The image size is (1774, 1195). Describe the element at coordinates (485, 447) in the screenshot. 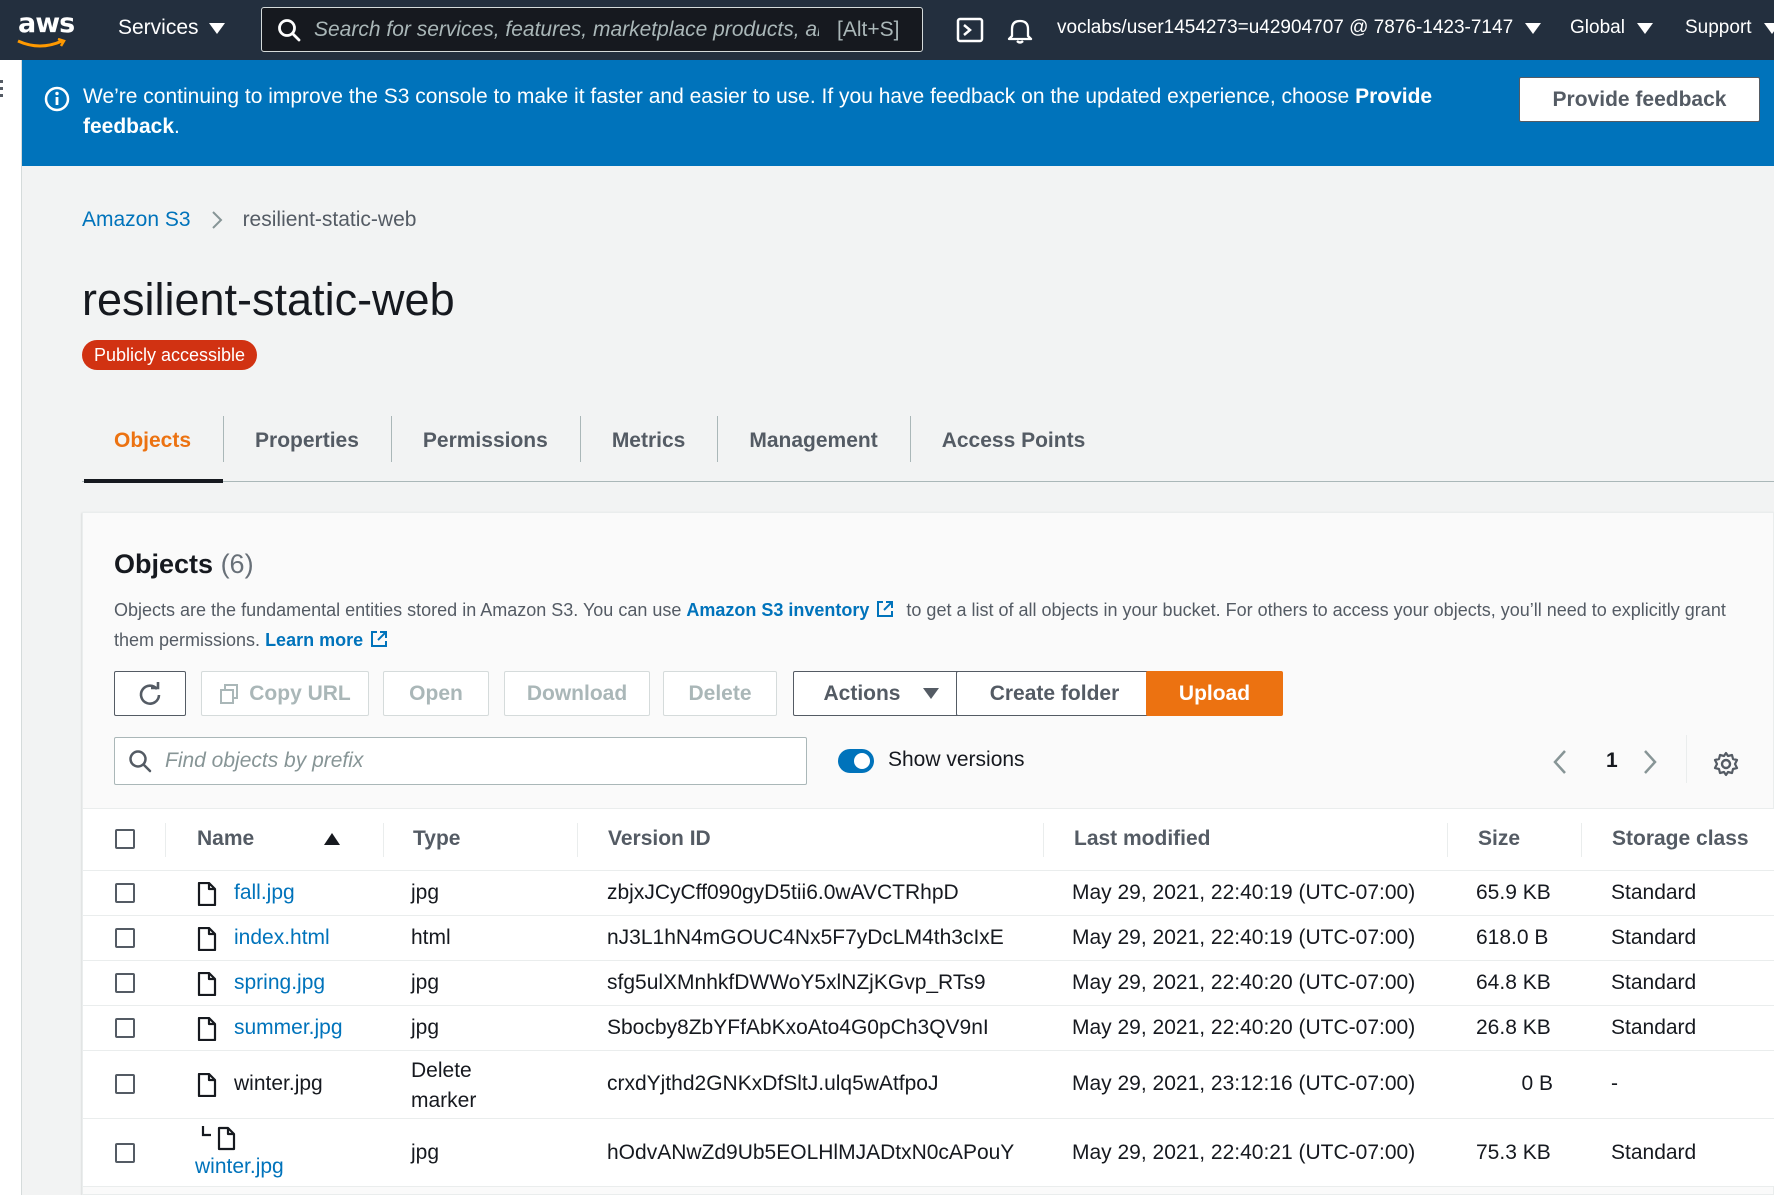

I see `tab-permissions: Permissions` at that location.